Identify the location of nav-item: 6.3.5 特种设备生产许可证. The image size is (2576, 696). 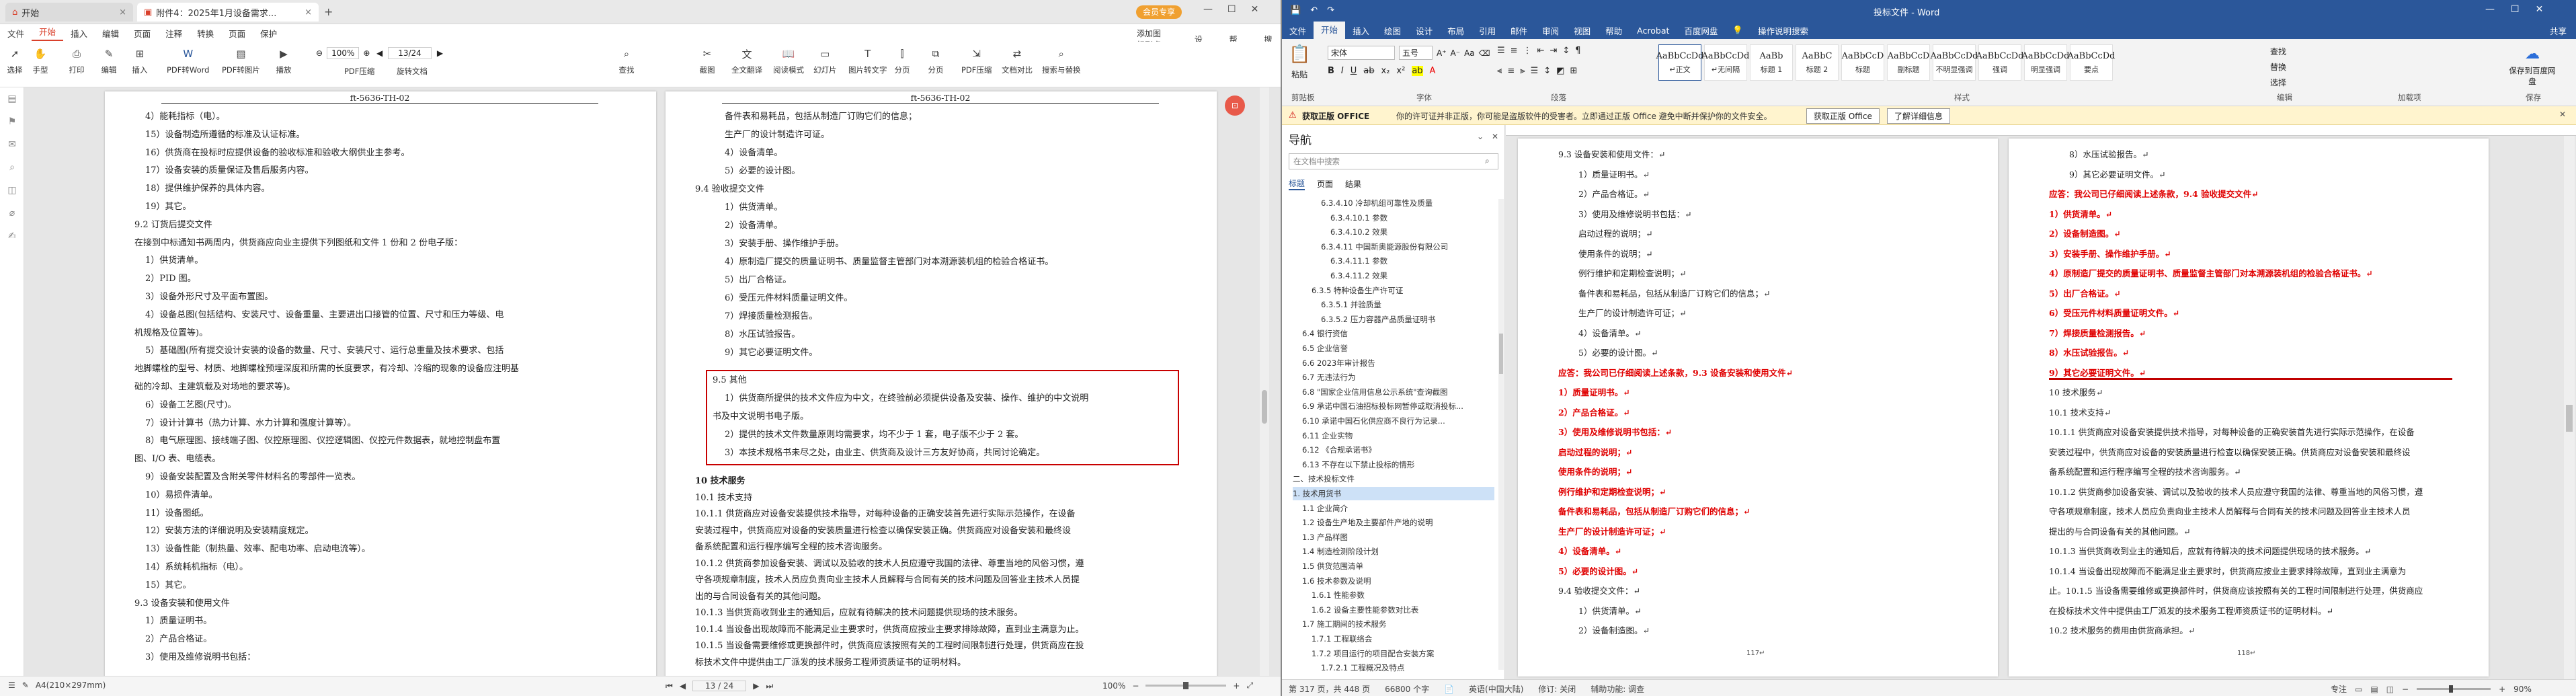
(1403, 290).